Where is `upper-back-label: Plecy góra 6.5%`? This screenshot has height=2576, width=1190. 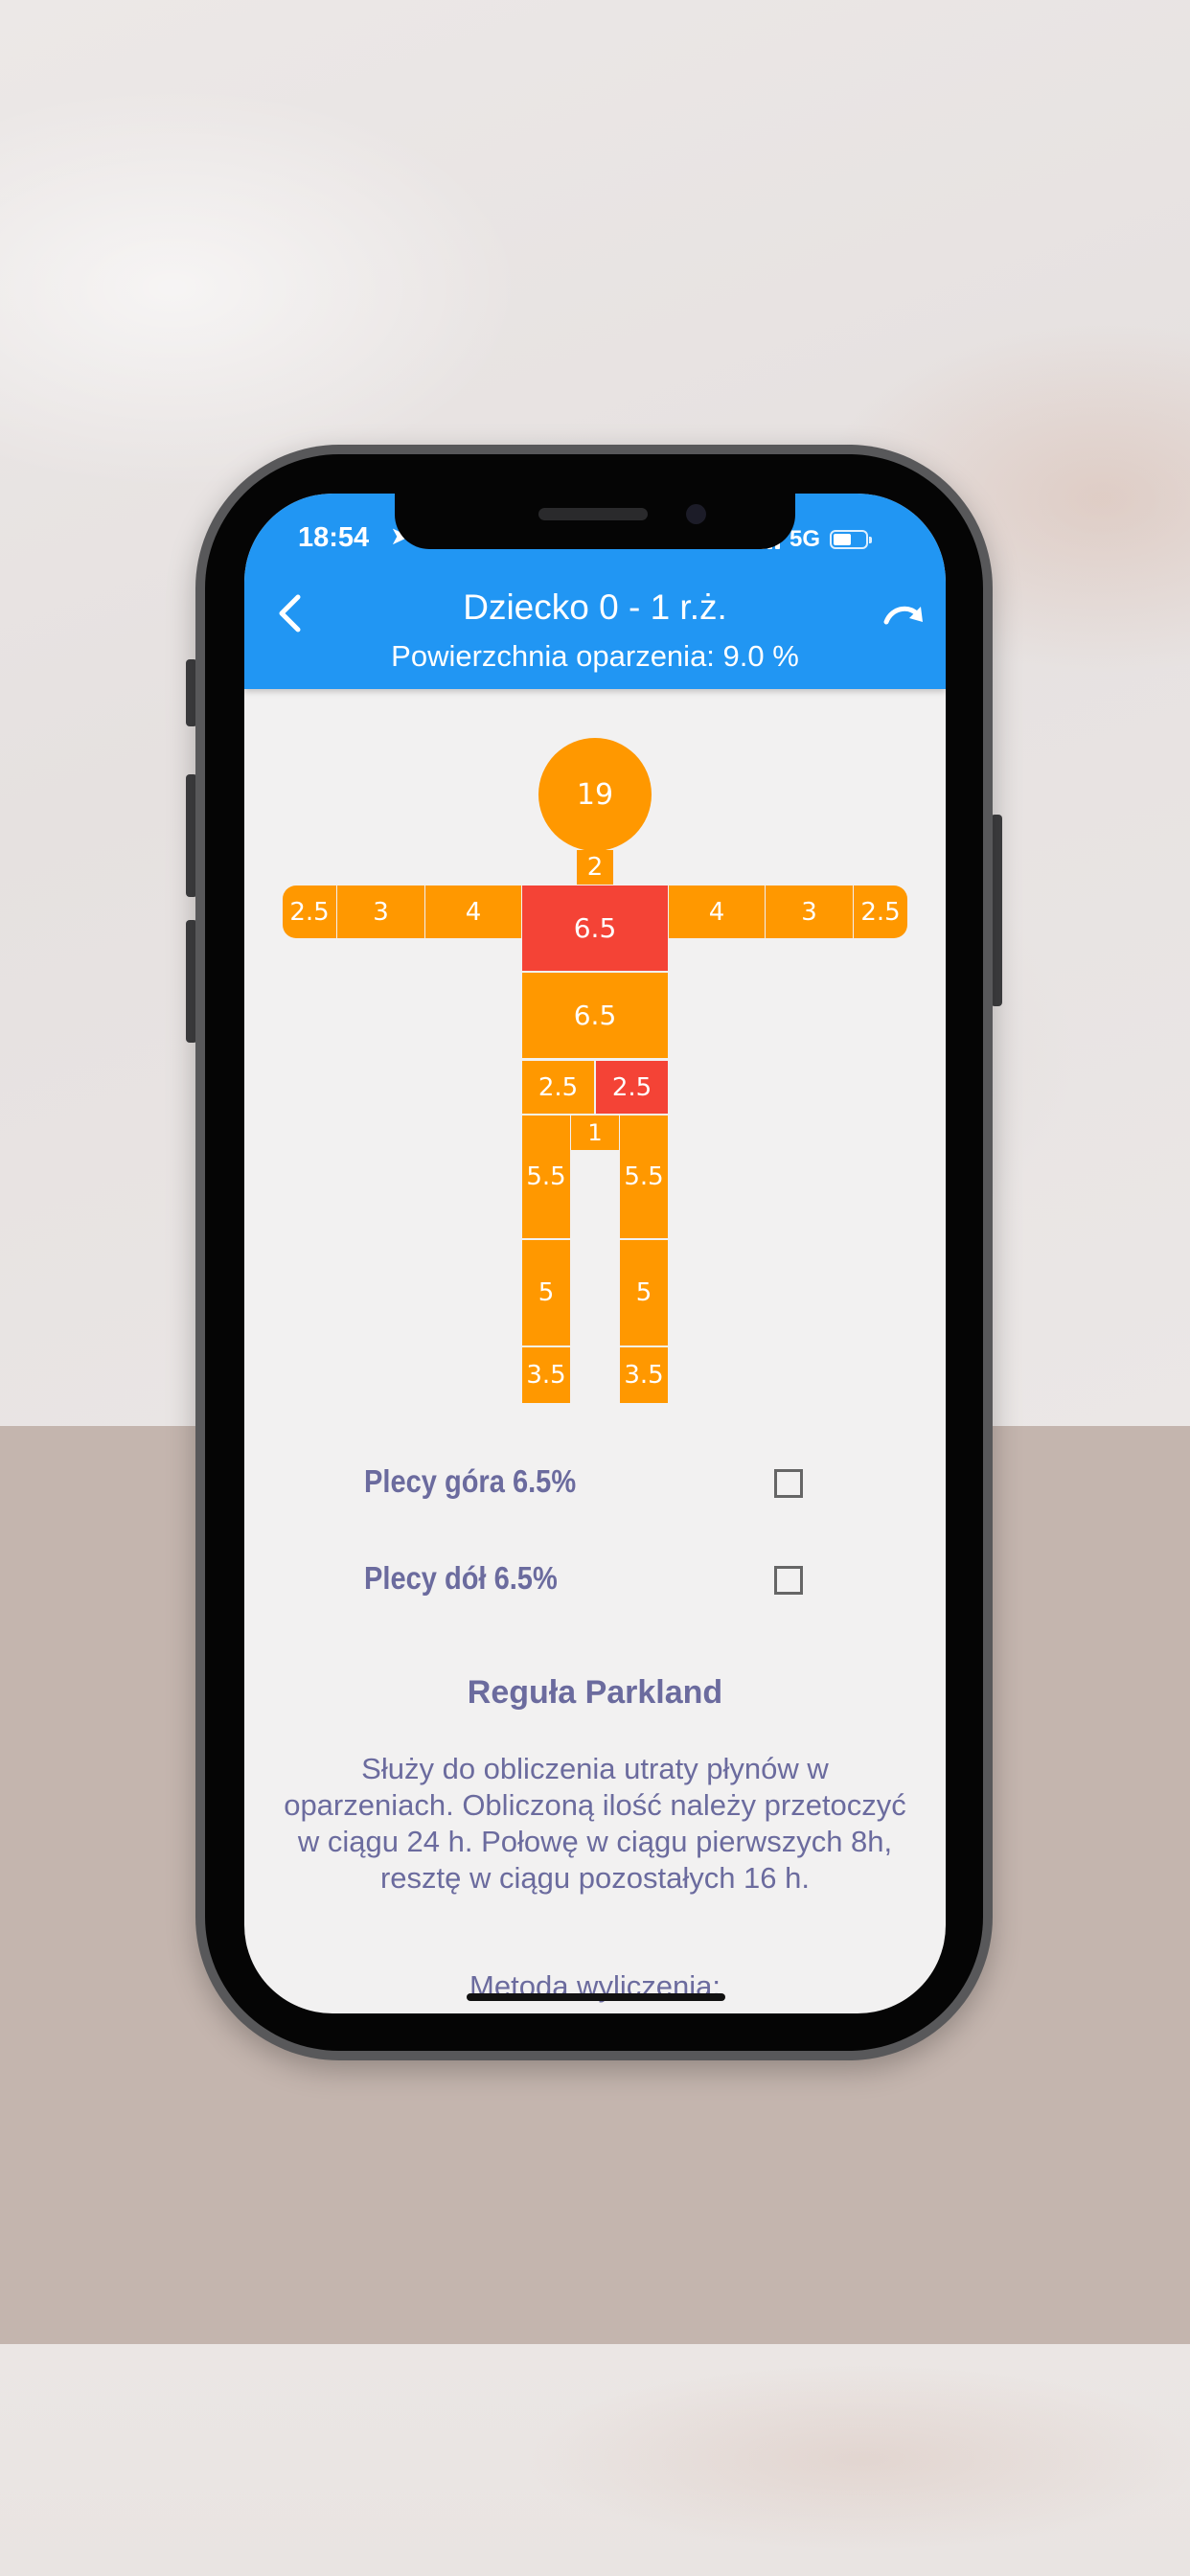
upper-back-label: Plecy góra 6.5% is located at coordinates (471, 1481).